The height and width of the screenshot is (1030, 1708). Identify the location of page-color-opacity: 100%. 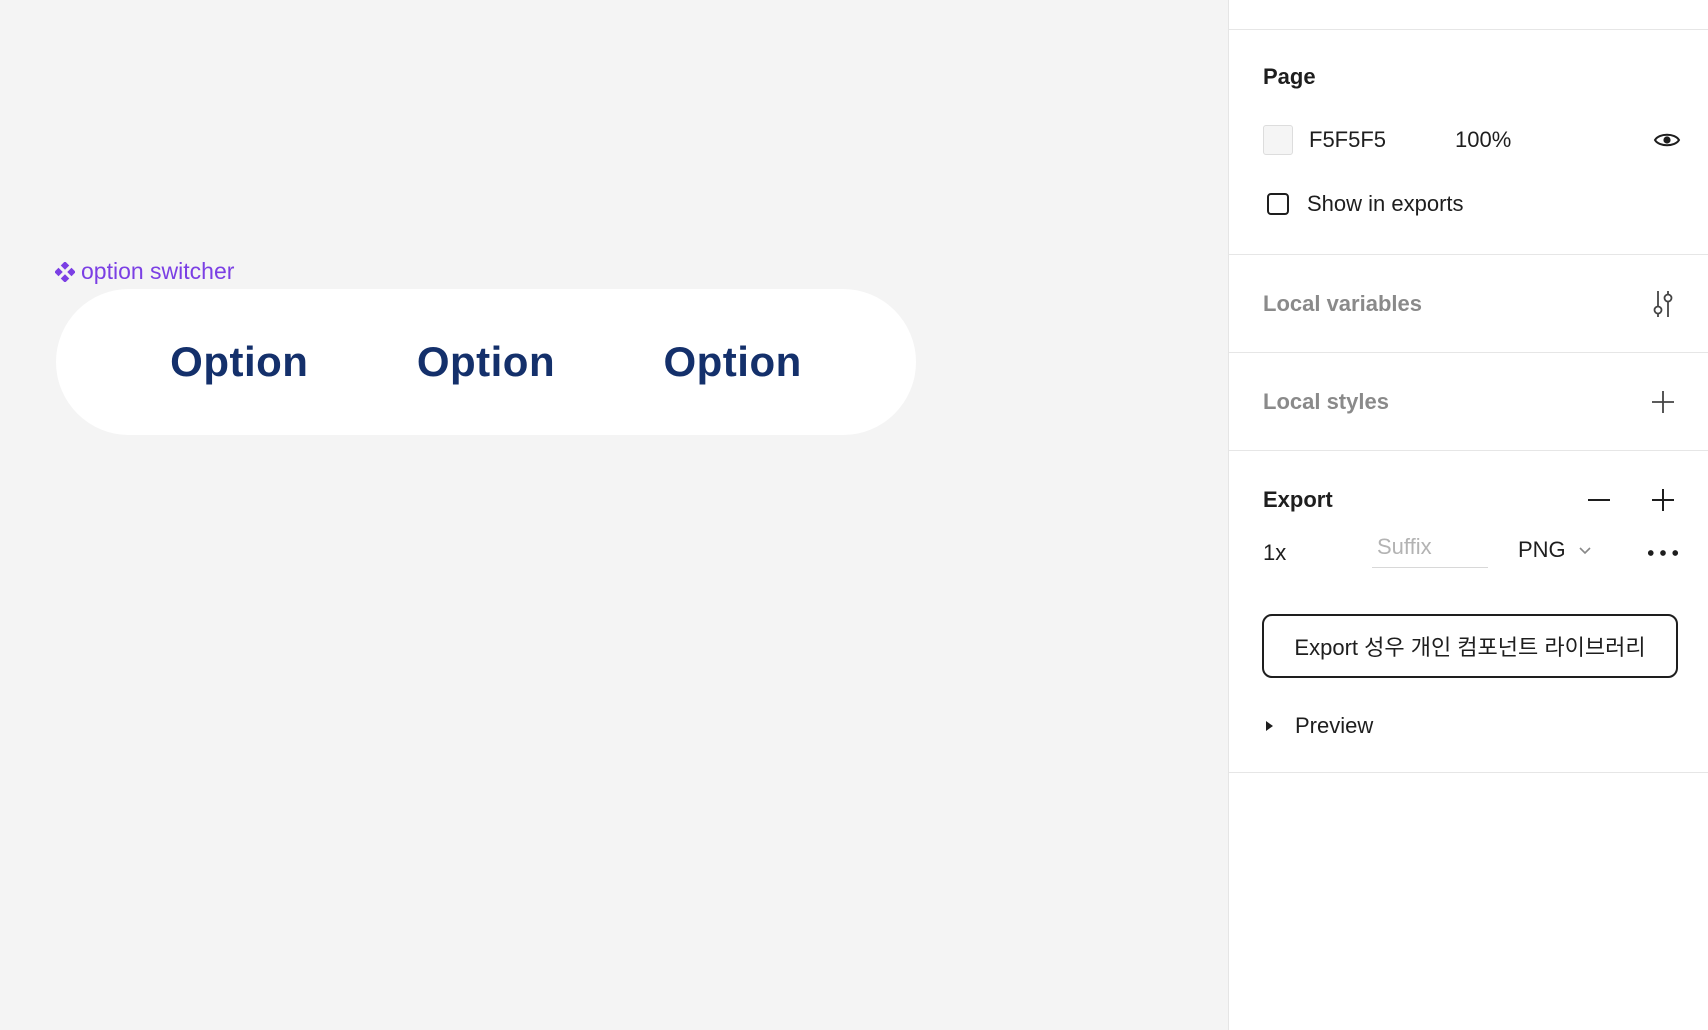
(1483, 140).